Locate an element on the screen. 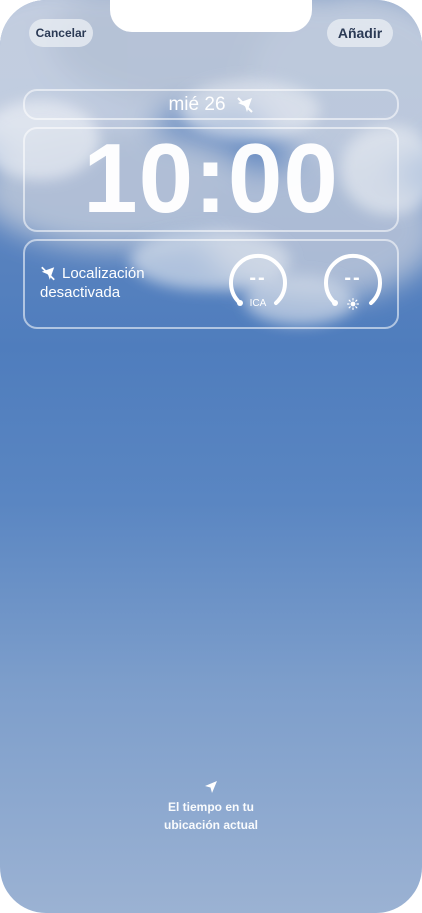 This screenshot has width=422, height=913. air-quality-label: ICA is located at coordinates (258, 303).